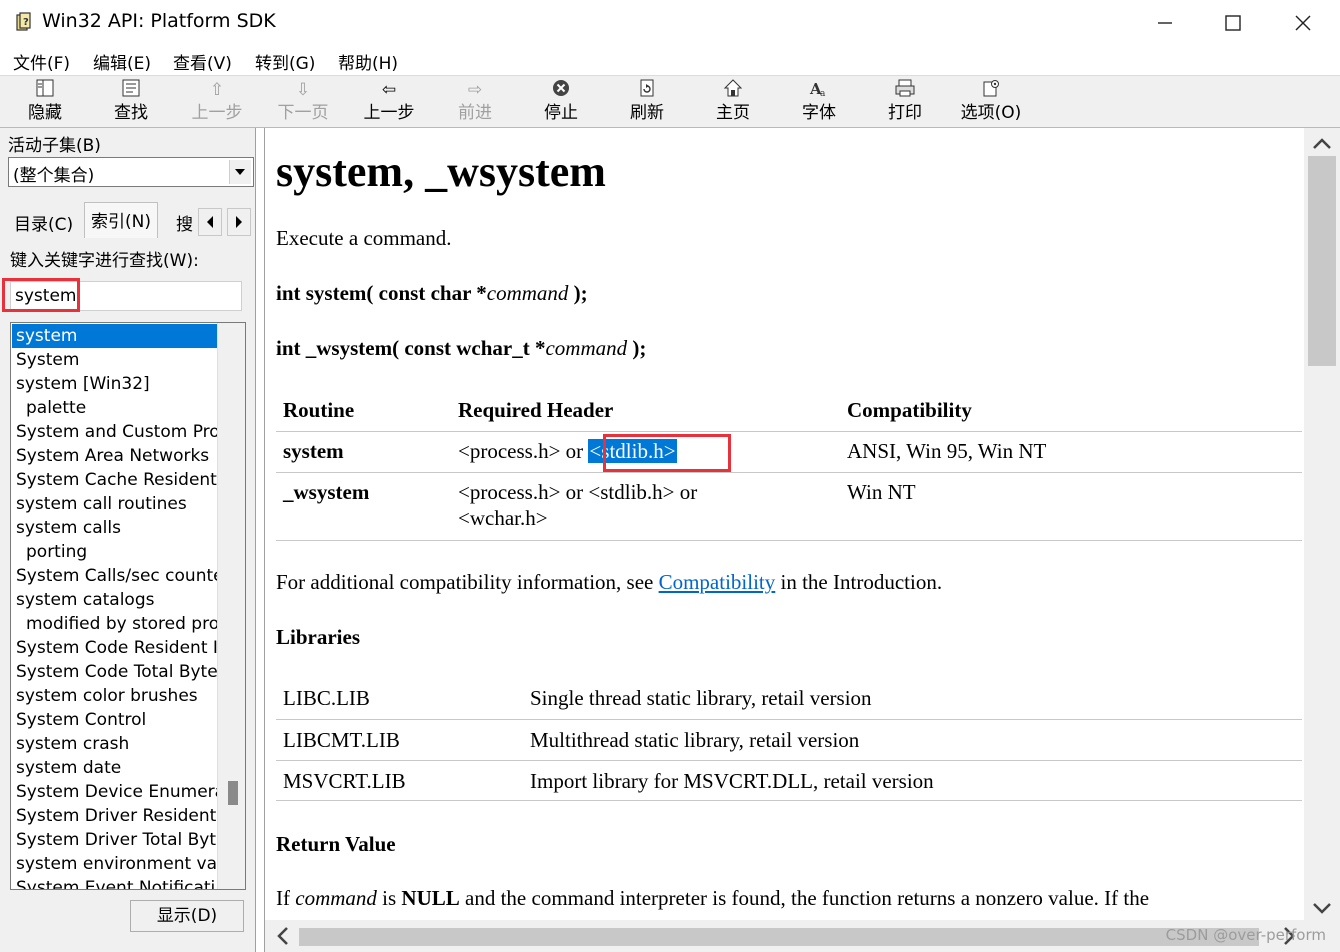 Image resolution: width=1340 pixels, height=952 pixels. I want to click on display-button: 显示(D), so click(187, 916).